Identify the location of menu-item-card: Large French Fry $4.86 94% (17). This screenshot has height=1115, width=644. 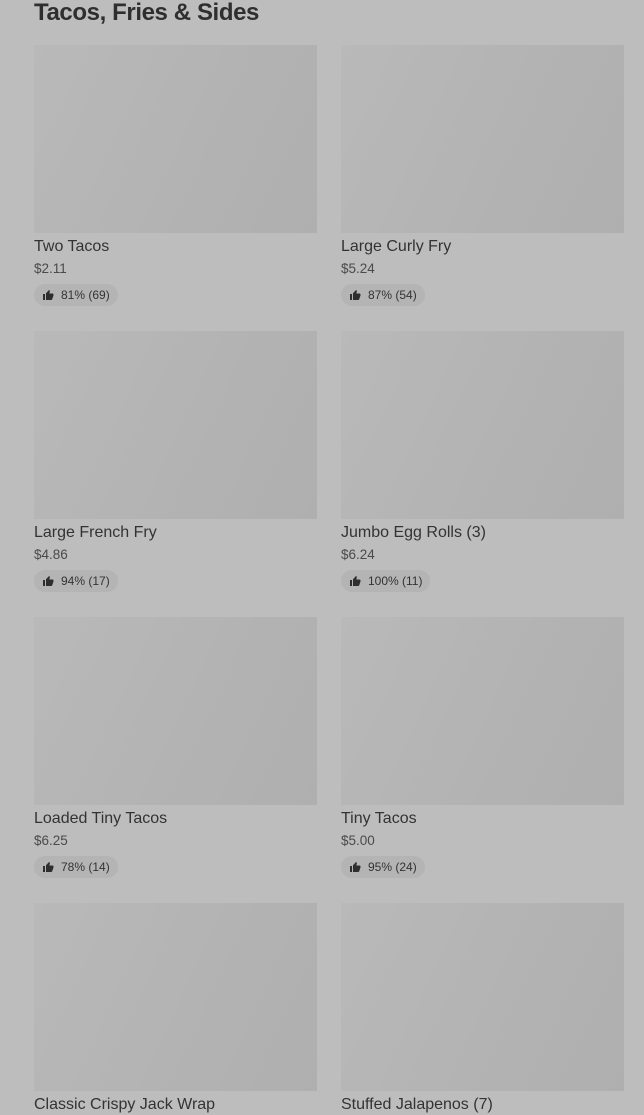
(175, 461).